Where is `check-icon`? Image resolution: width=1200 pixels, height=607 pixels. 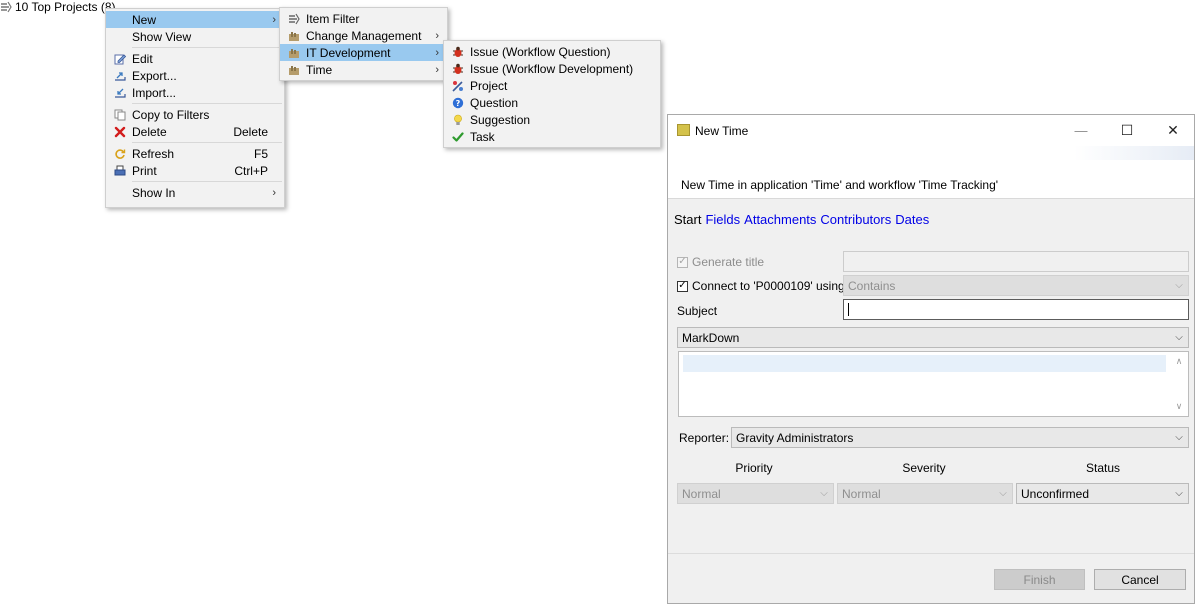 check-icon is located at coordinates (458, 137).